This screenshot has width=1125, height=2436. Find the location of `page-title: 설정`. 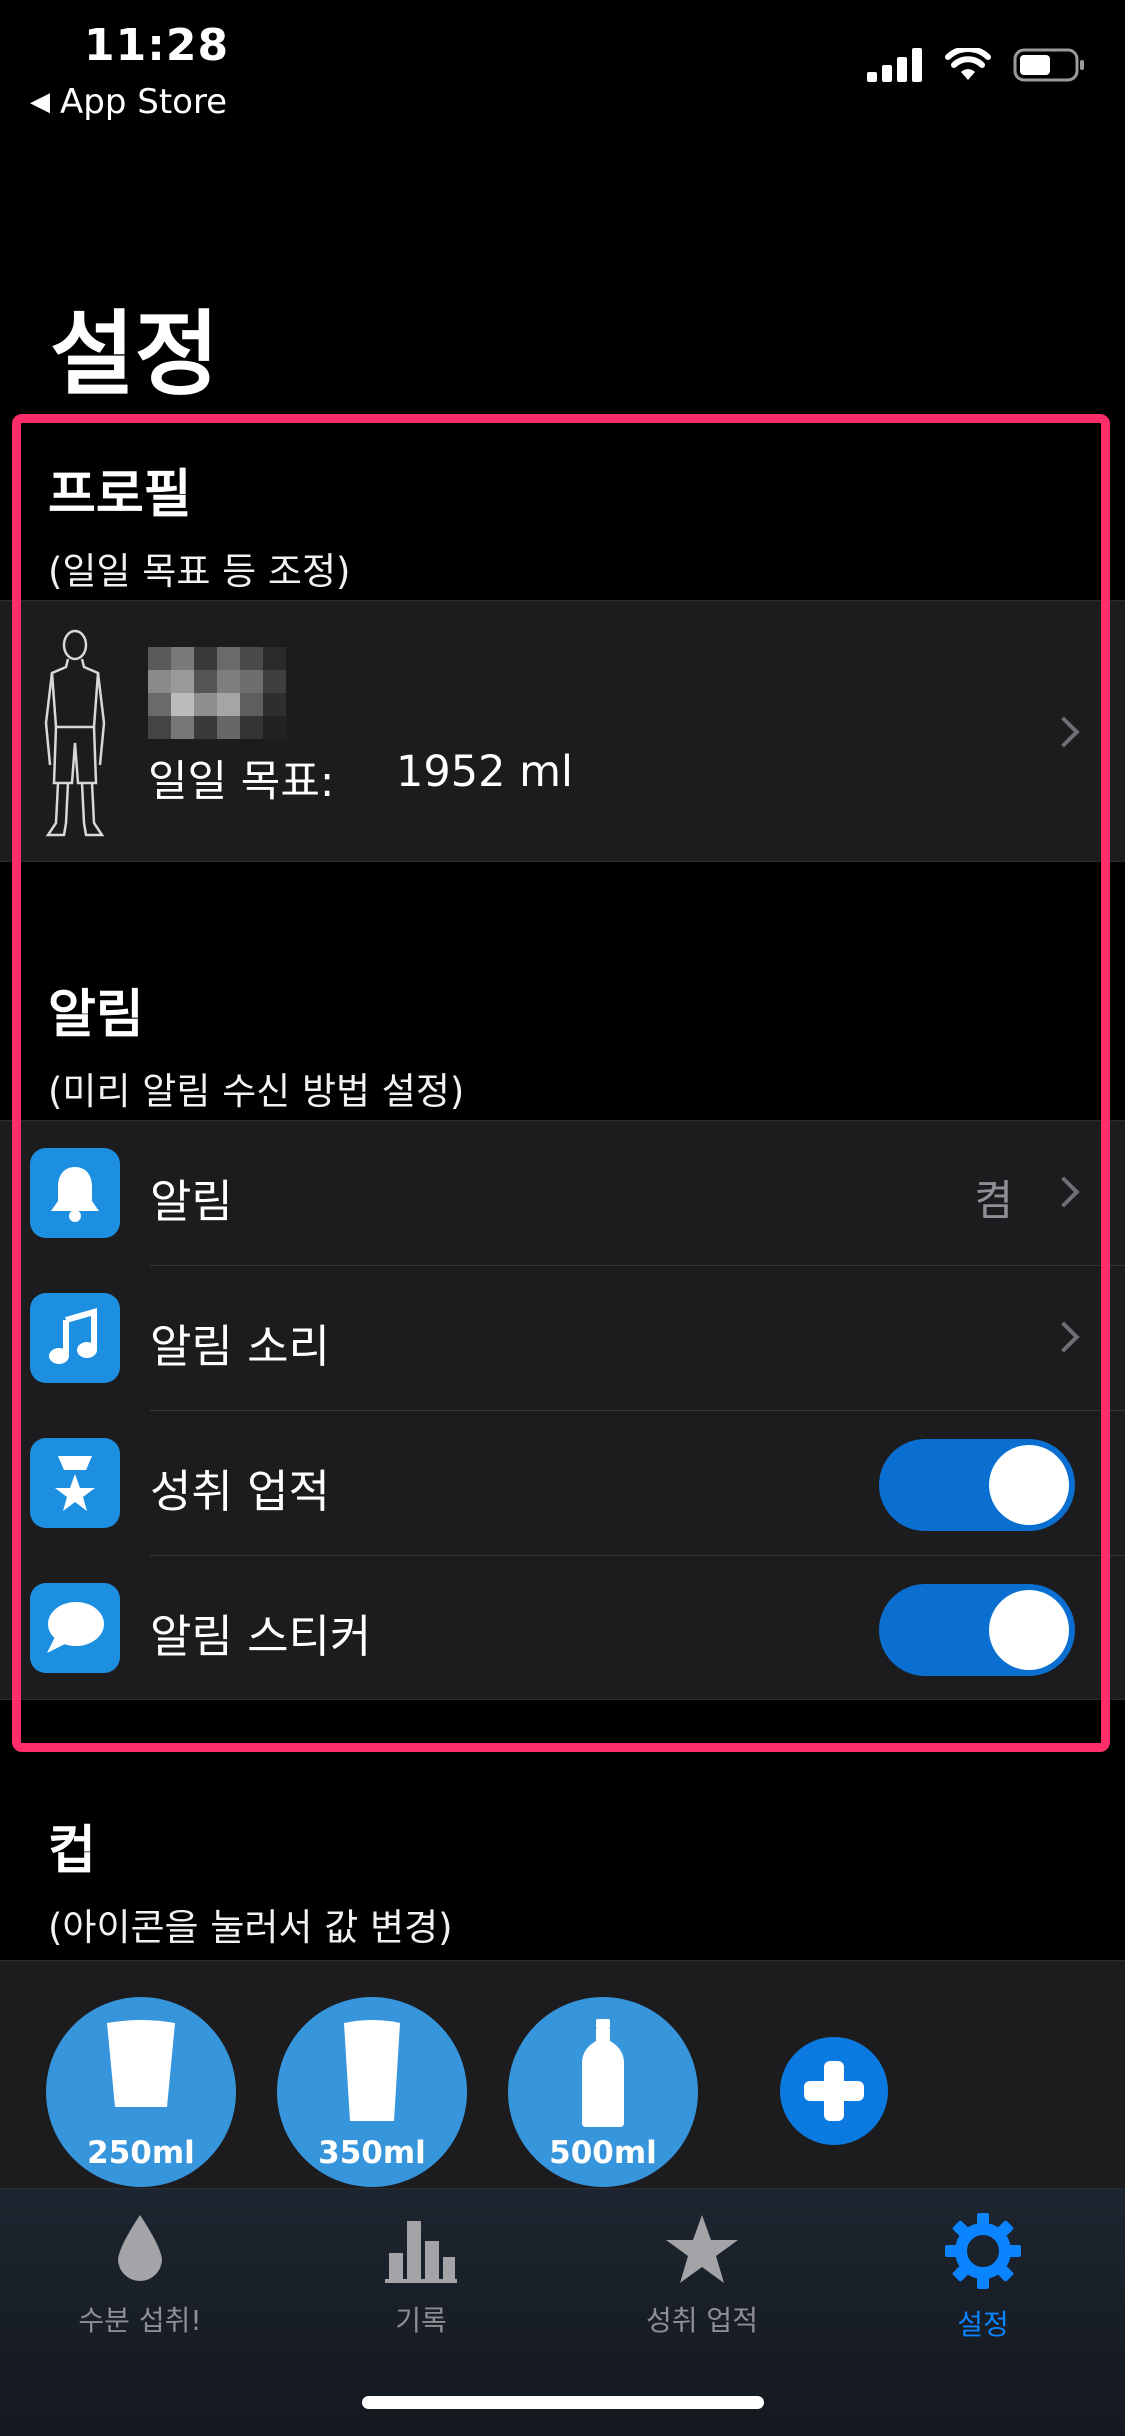

page-title: 설정 is located at coordinates (135, 354).